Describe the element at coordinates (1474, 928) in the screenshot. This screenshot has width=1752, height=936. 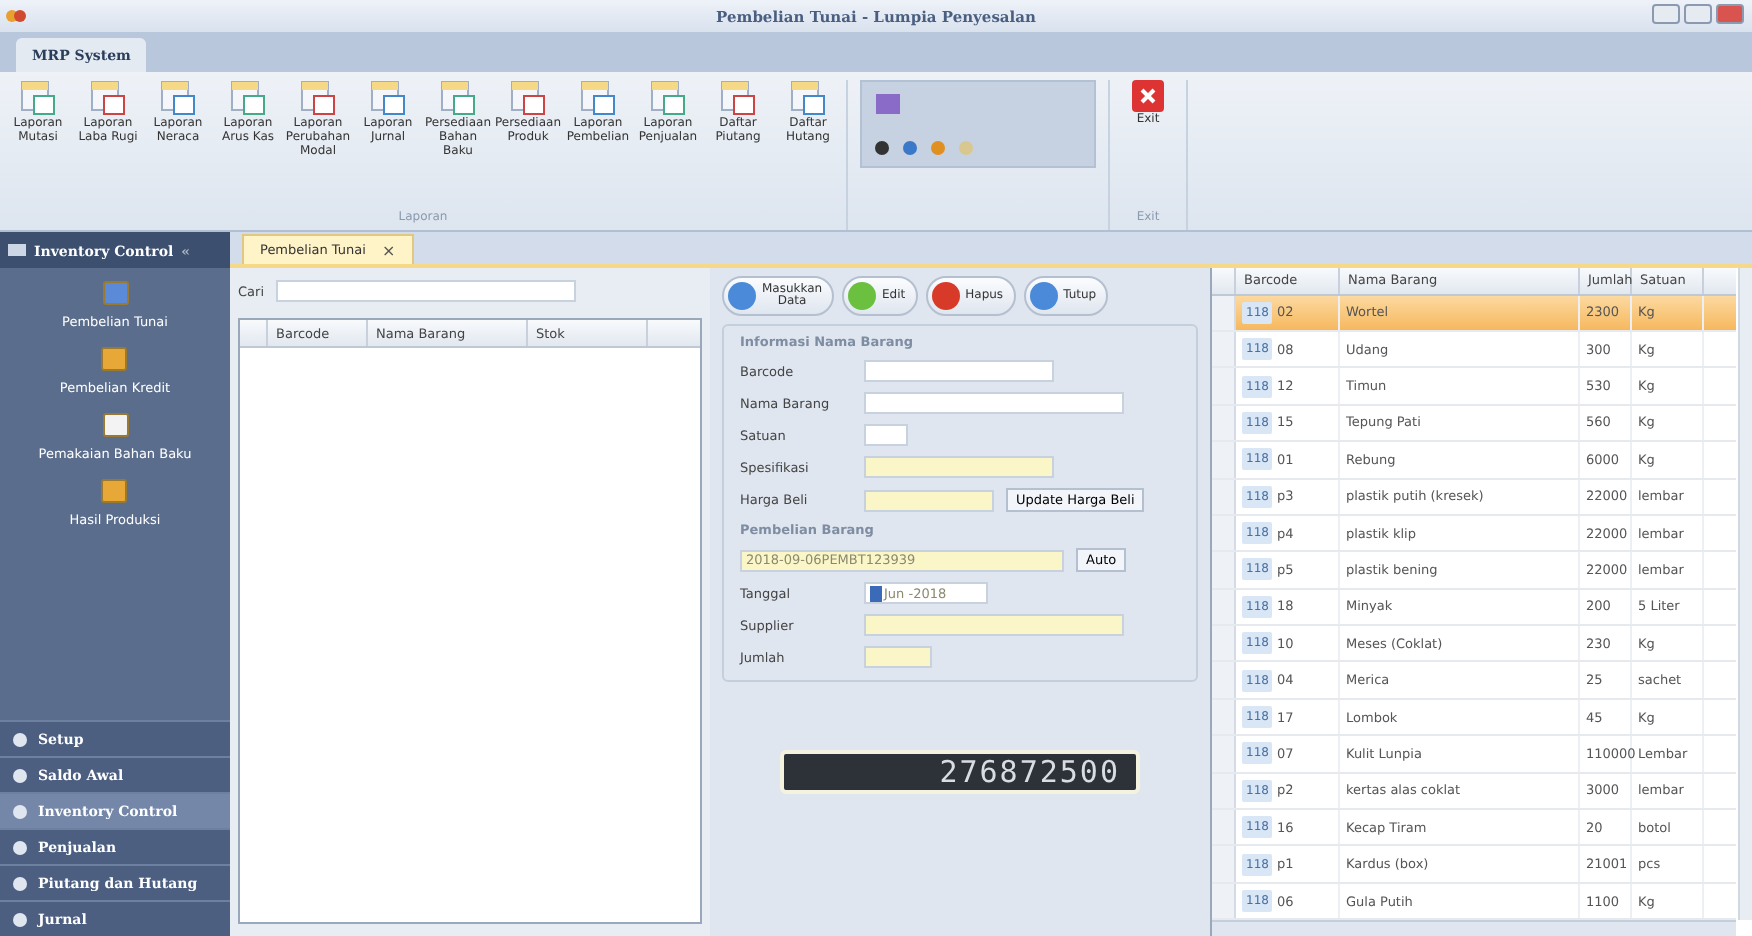
I see `horizontal-scrollbar` at that location.